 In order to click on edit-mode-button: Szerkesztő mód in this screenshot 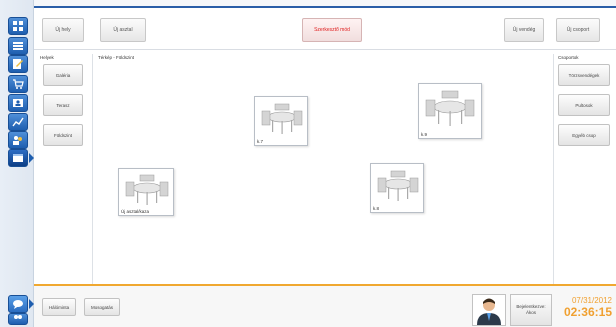, I will do `click(332, 30)`.